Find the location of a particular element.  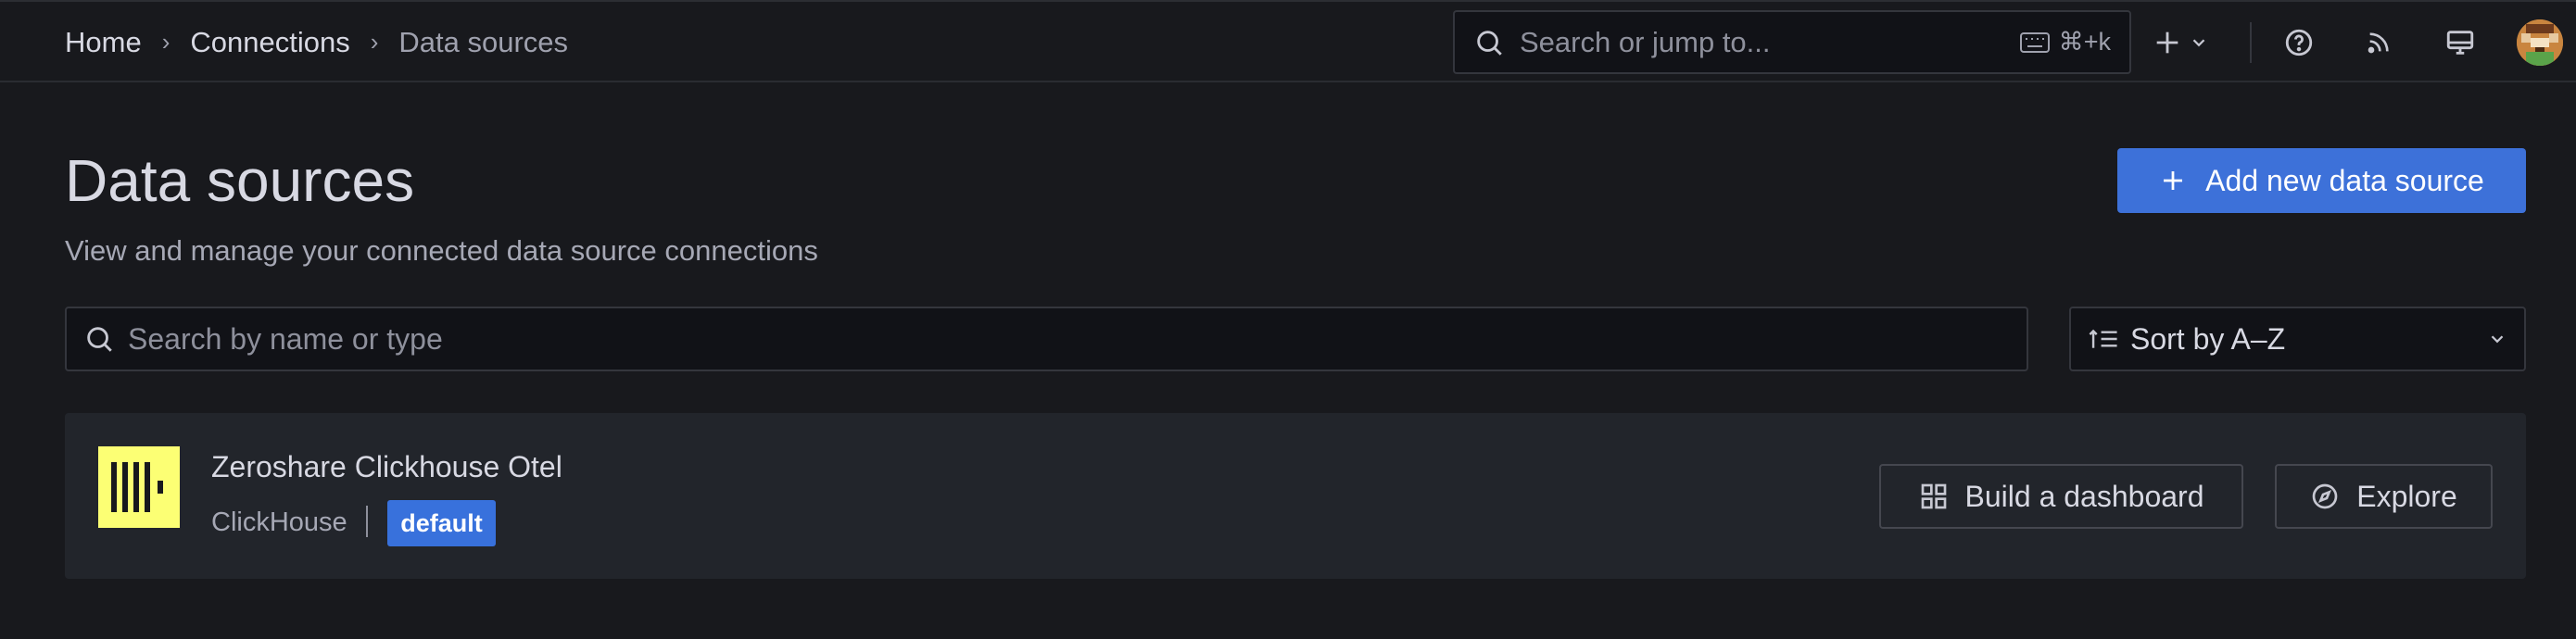

news-button is located at coordinates (2379, 43).